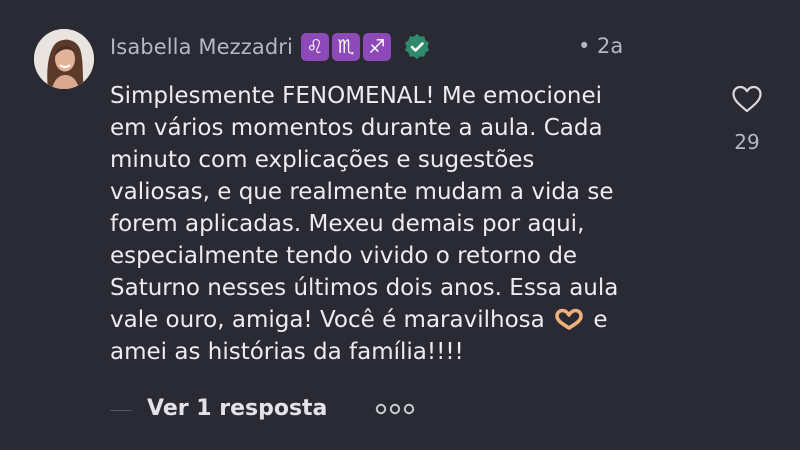  Describe the element at coordinates (347, 224) in the screenshot. I see `comment-line: forem aplicadas. Mexeu demais por aqui,` at that location.